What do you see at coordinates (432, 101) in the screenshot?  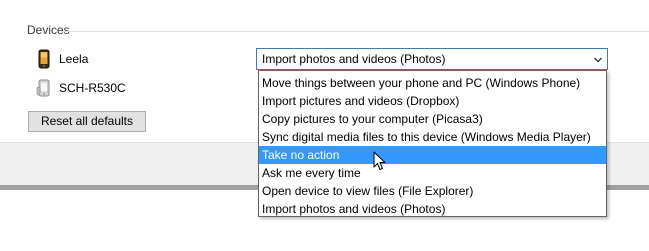 I see `option-dropbox: Import pictures and videos (Dropbox)` at bounding box center [432, 101].